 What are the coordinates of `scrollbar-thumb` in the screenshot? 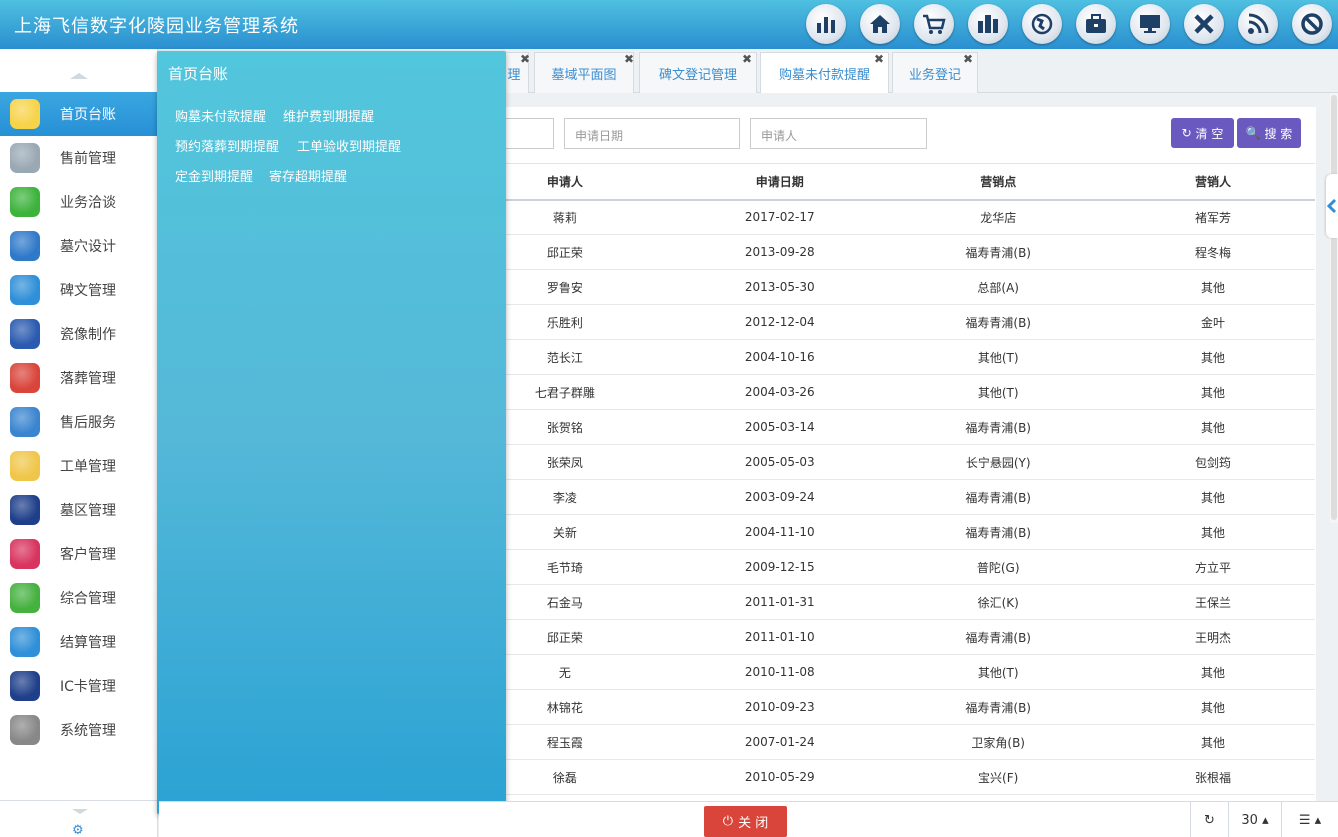 It's located at (1334, 307).